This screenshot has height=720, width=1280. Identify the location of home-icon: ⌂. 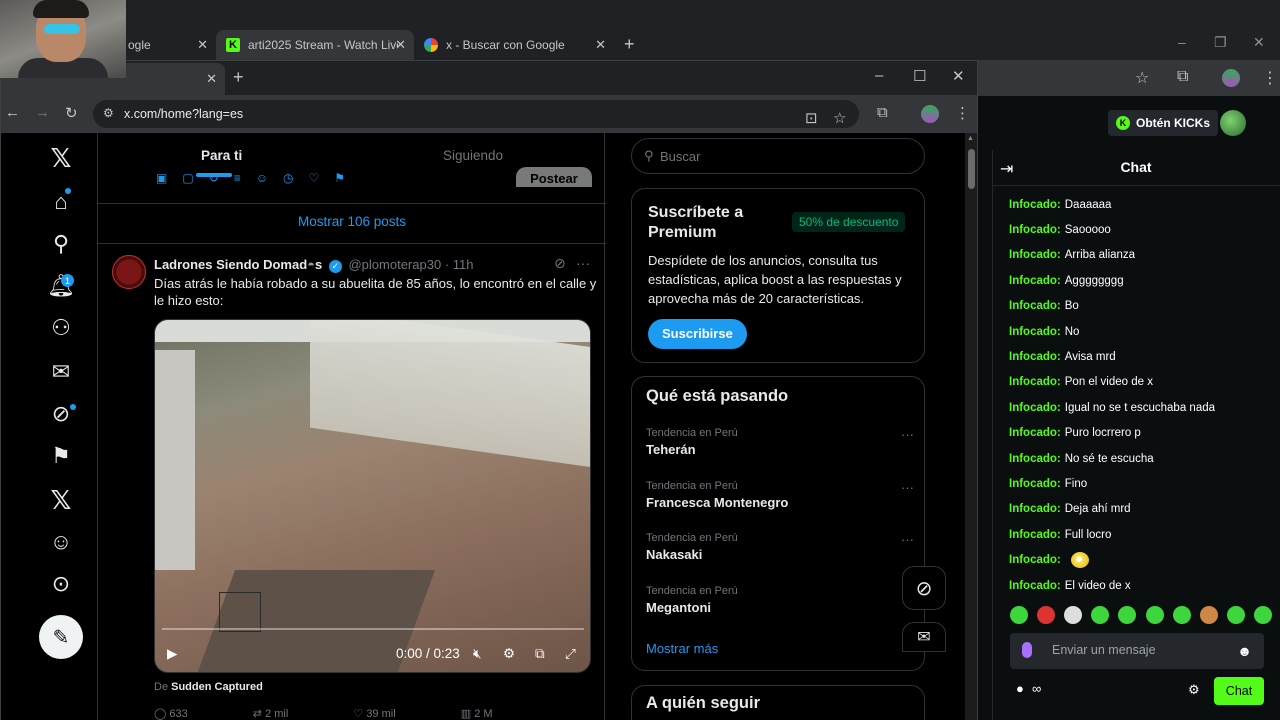
(61, 202).